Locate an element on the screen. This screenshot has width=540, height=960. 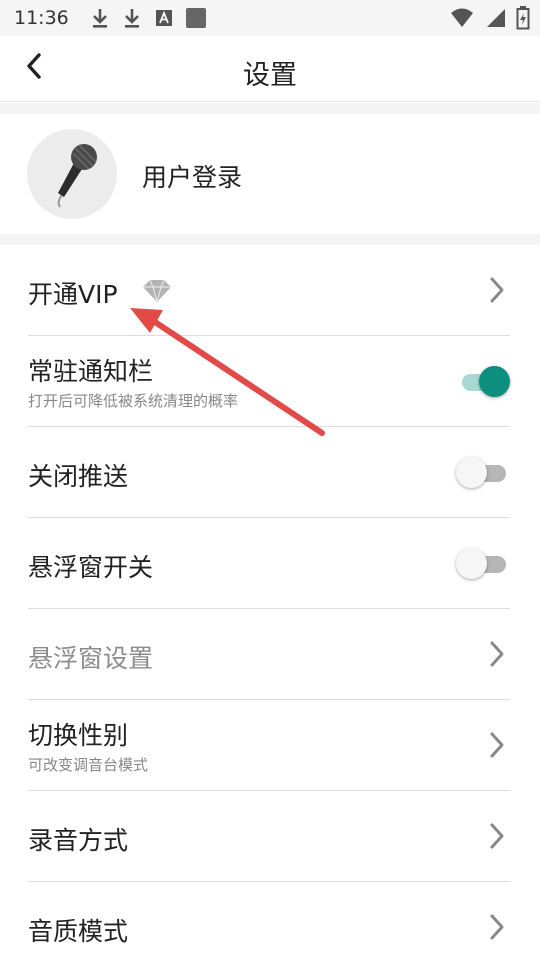
recording-mode-row: 录音方式 is located at coordinates (269, 836).